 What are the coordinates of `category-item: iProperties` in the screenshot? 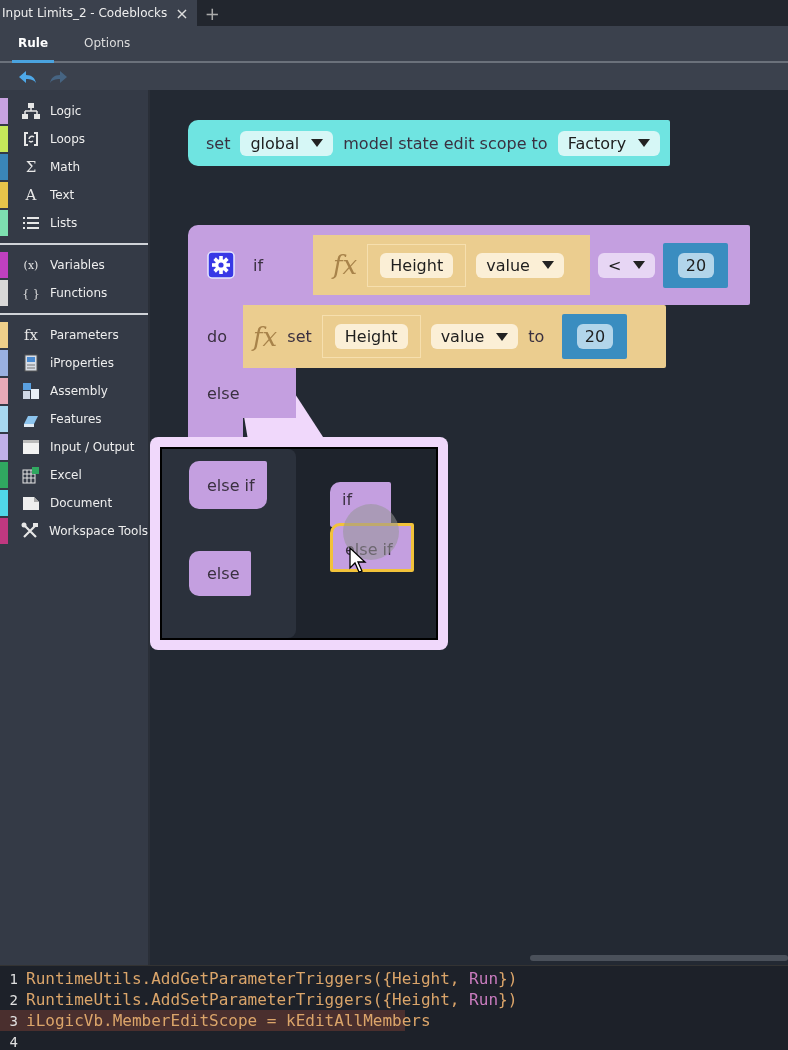 It's located at (74, 363).